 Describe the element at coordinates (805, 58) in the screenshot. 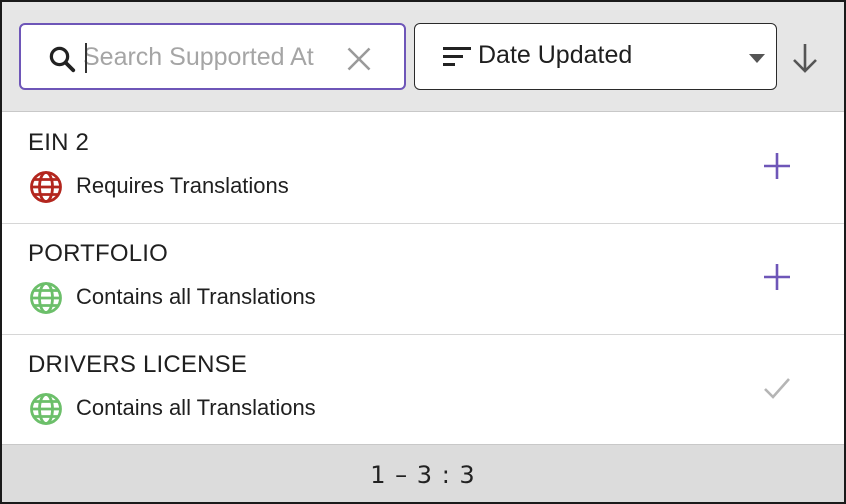

I see `sort-direction-icon` at that location.